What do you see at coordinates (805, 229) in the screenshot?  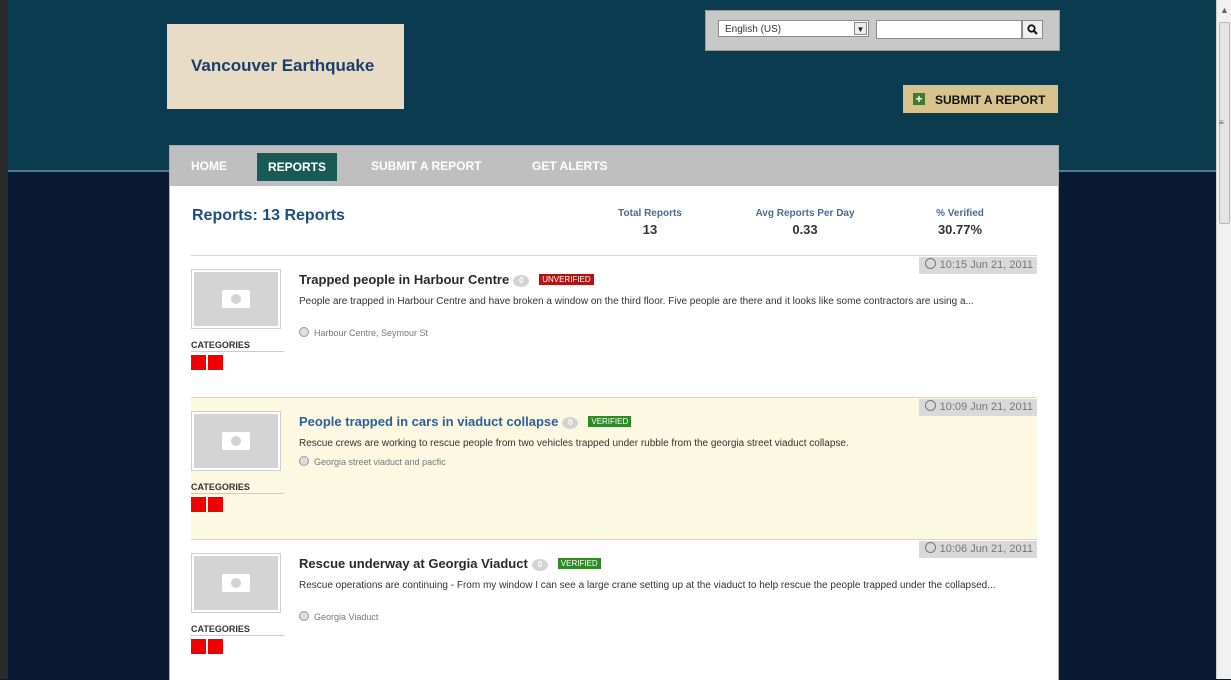 I see `stat-value: 0.33` at bounding box center [805, 229].